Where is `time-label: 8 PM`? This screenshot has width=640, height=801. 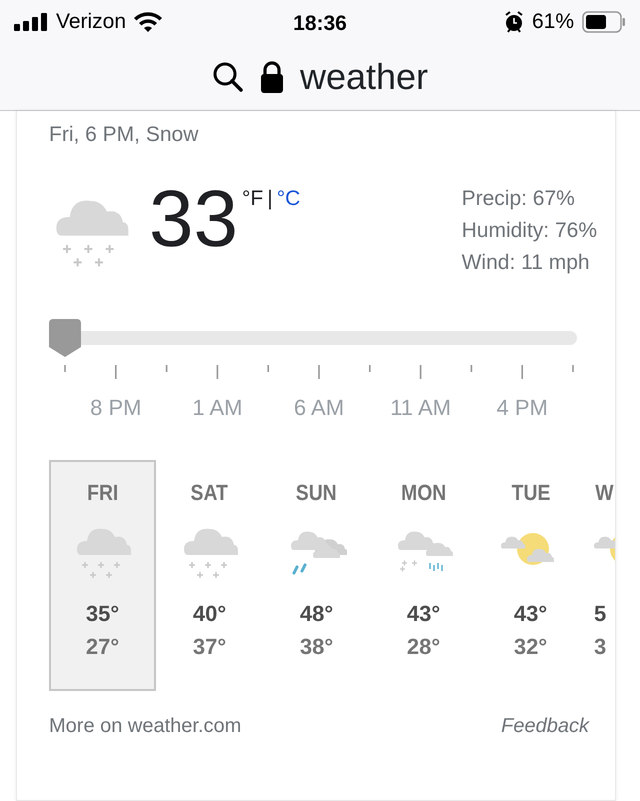 time-label: 8 PM is located at coordinates (115, 408).